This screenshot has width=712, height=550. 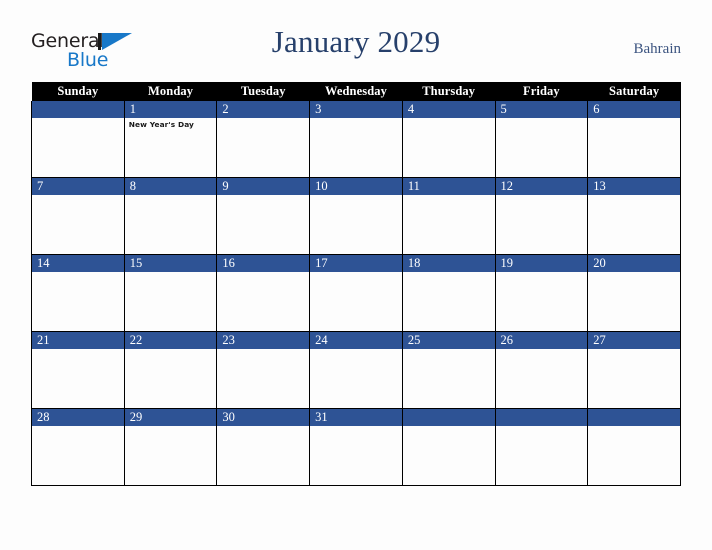 What do you see at coordinates (78, 417) in the screenshot?
I see `day-number-band: 28` at bounding box center [78, 417].